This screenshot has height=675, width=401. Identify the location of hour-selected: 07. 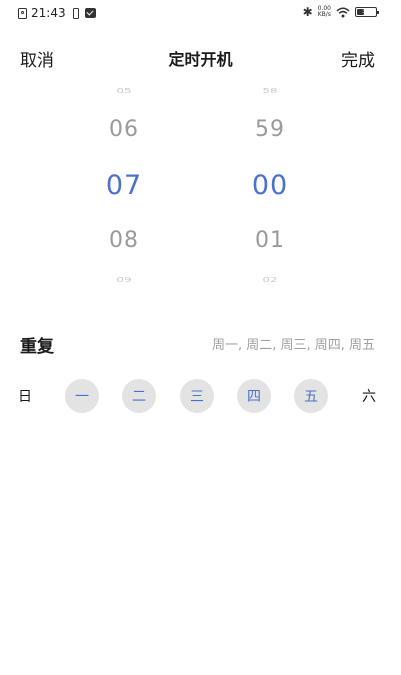
(124, 185).